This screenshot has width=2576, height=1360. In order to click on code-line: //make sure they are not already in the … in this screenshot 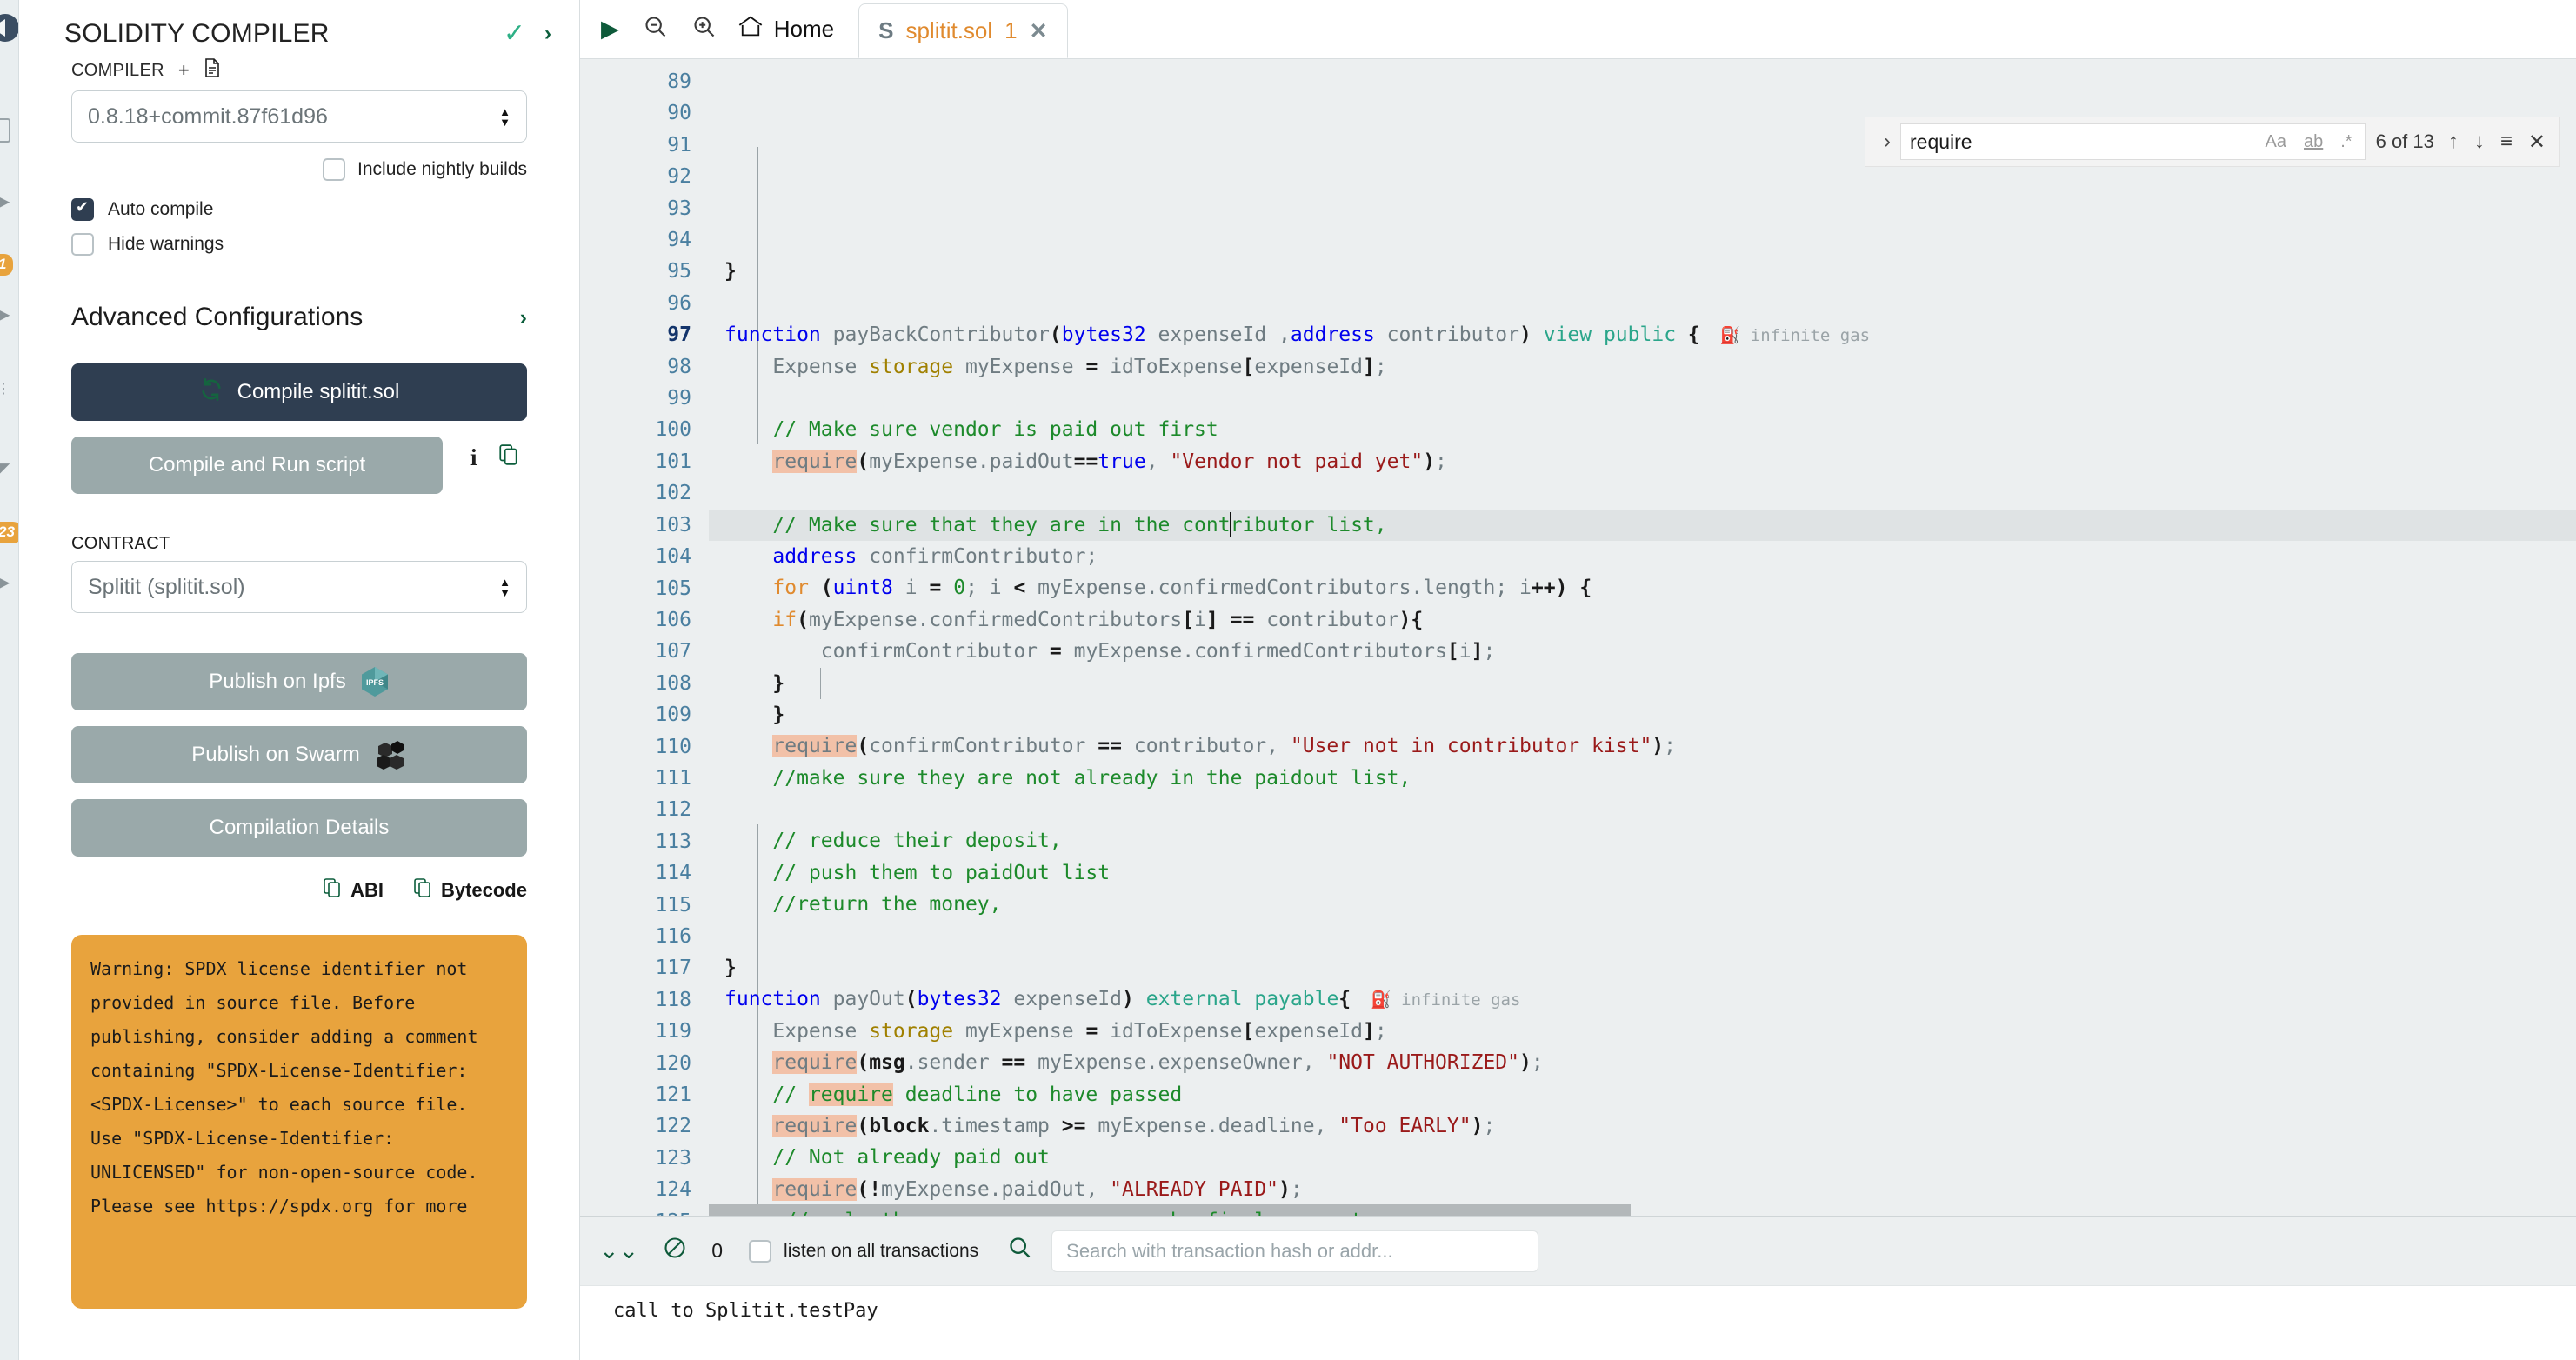, I will do `click(1650, 778)`.